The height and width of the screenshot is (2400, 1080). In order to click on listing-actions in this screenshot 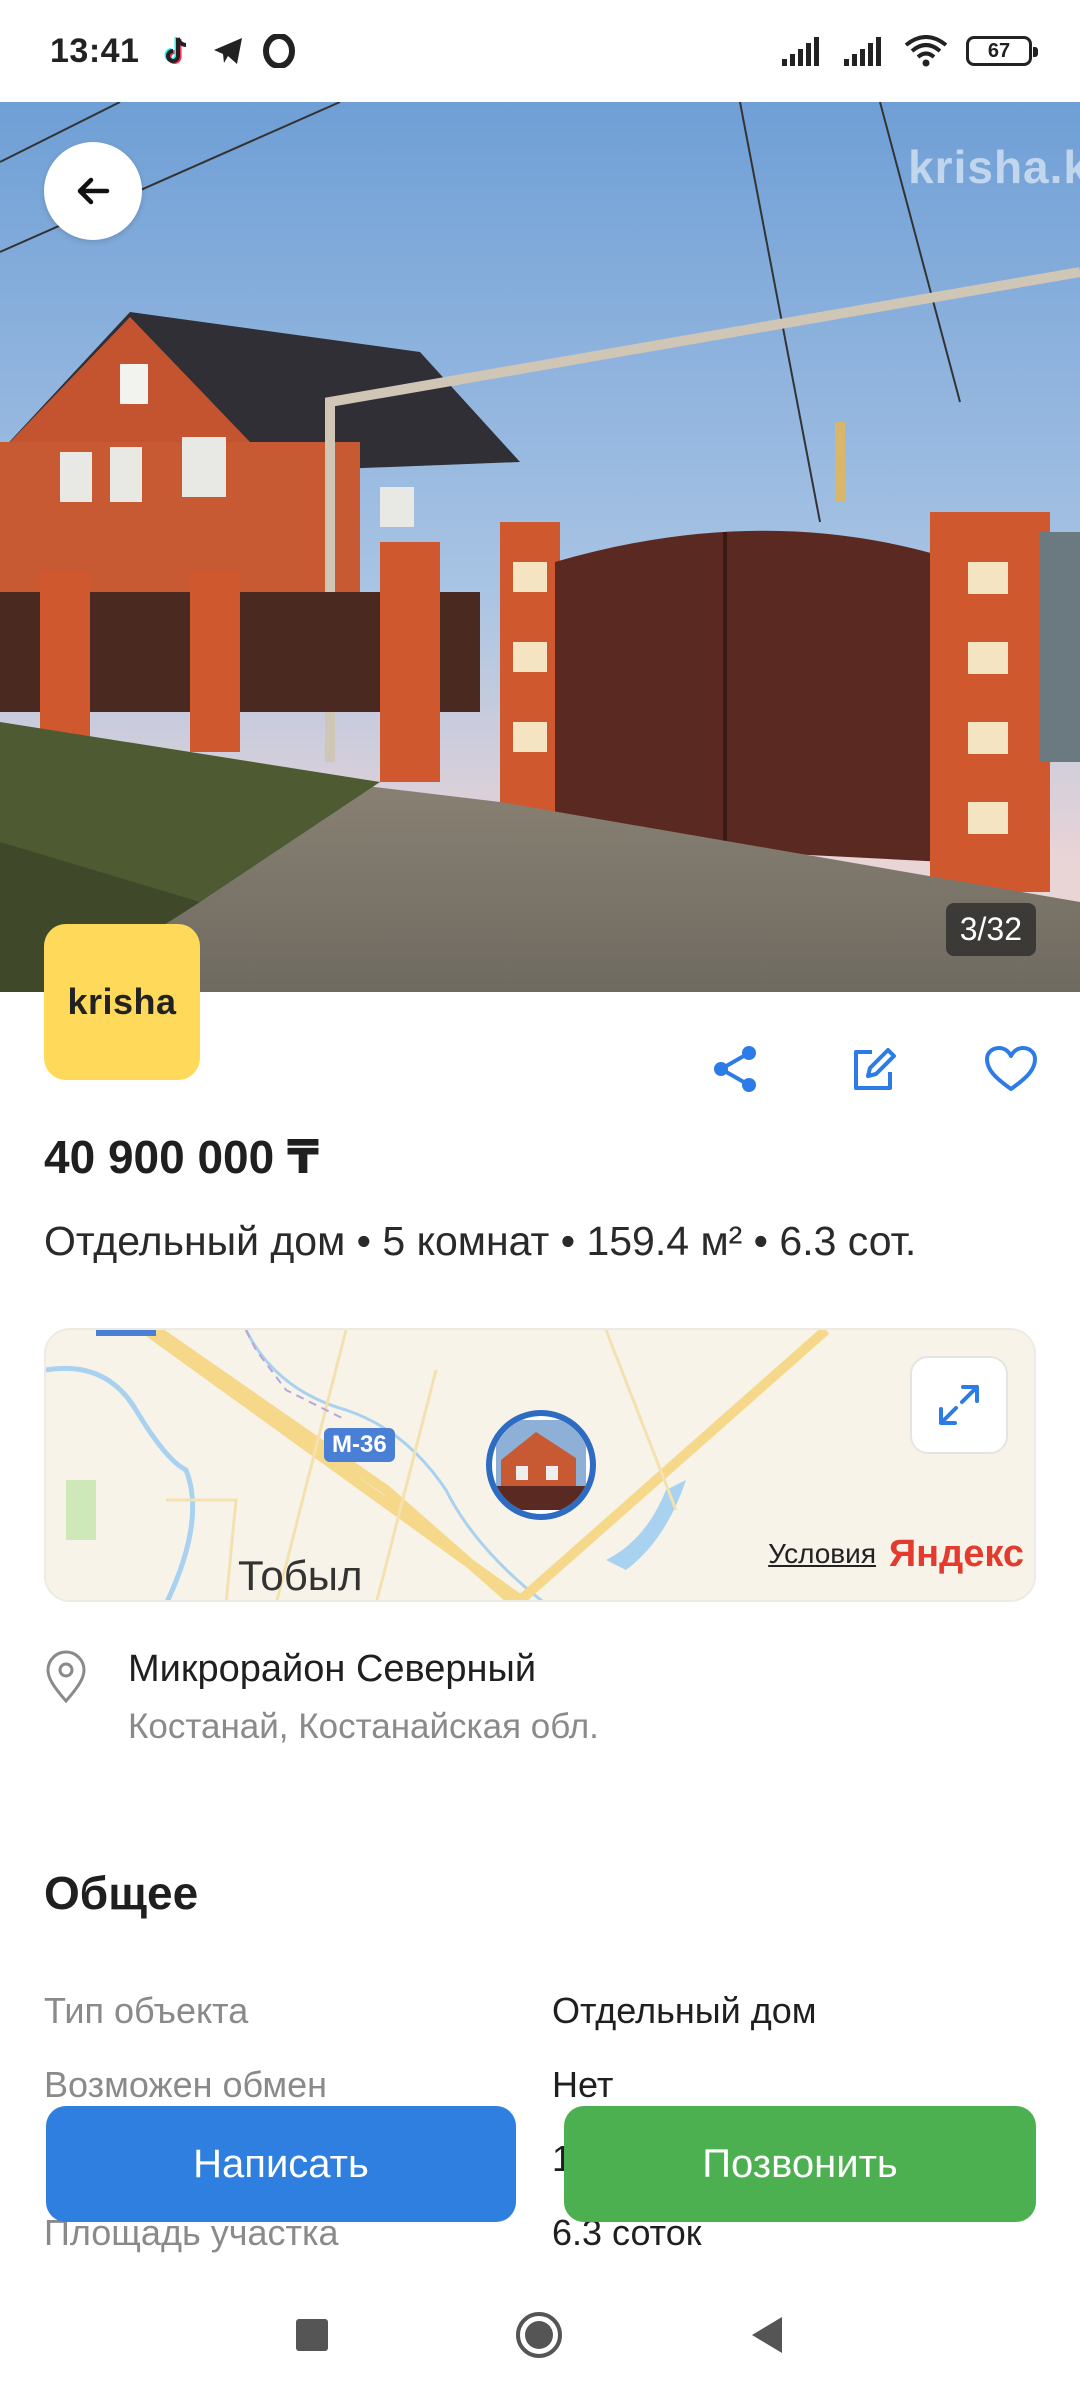, I will do `click(873, 1069)`.